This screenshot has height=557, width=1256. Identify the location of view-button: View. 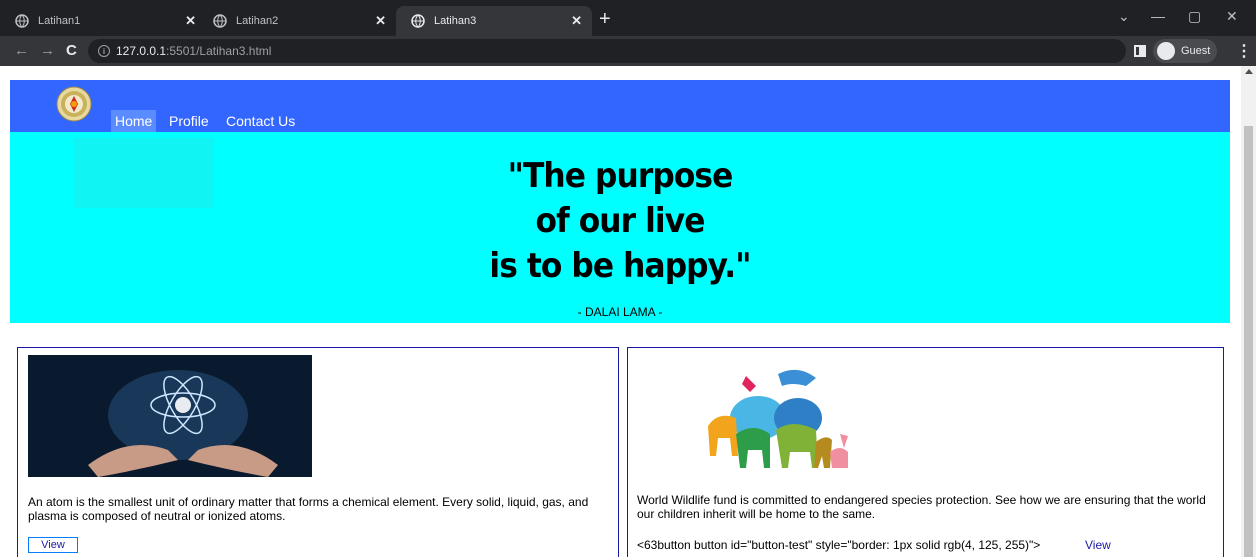
(53, 545).